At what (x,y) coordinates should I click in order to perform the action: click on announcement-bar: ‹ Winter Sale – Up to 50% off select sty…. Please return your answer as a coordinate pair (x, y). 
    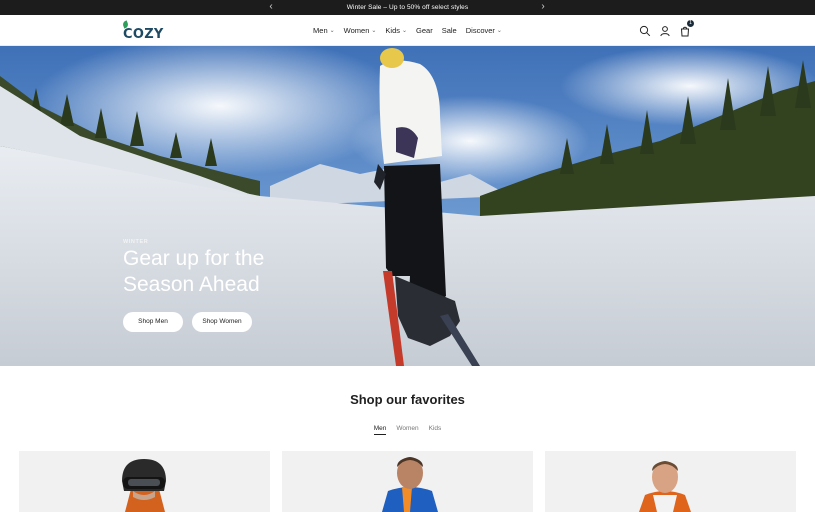
    Looking at the image, I should click on (407, 7).